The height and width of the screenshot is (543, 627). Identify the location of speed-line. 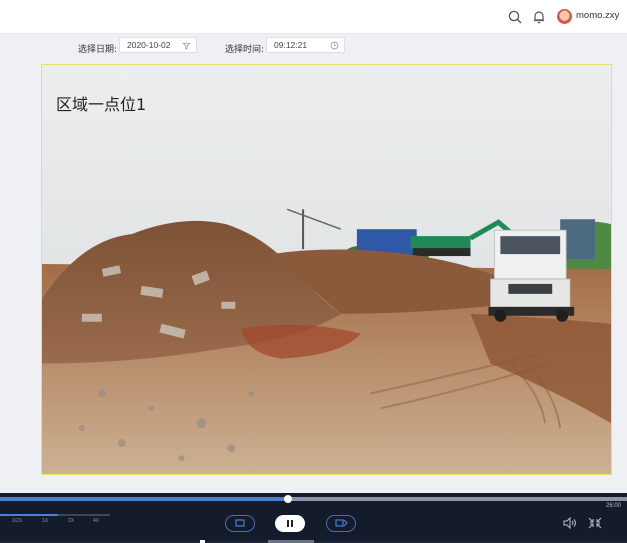
(55, 515).